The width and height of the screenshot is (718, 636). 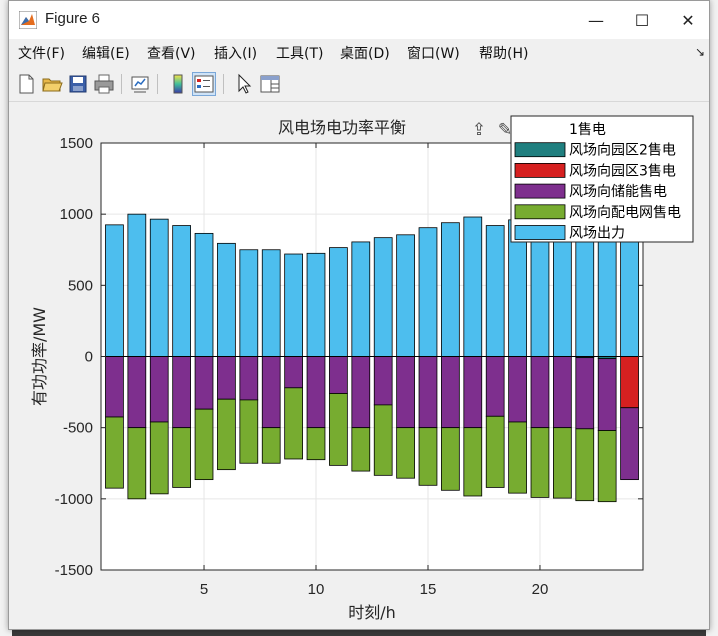 I want to click on legend-icon, so click(x=204, y=84).